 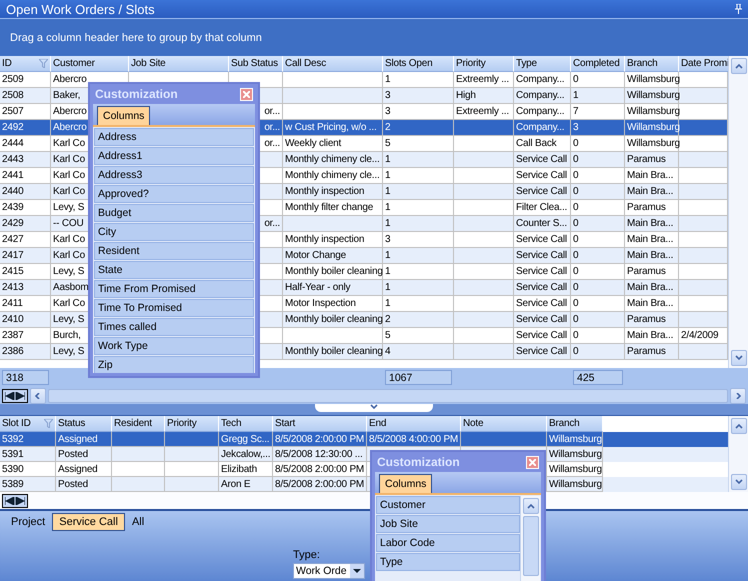 What do you see at coordinates (179, 64) in the screenshot?
I see `column-header: Job Site` at bounding box center [179, 64].